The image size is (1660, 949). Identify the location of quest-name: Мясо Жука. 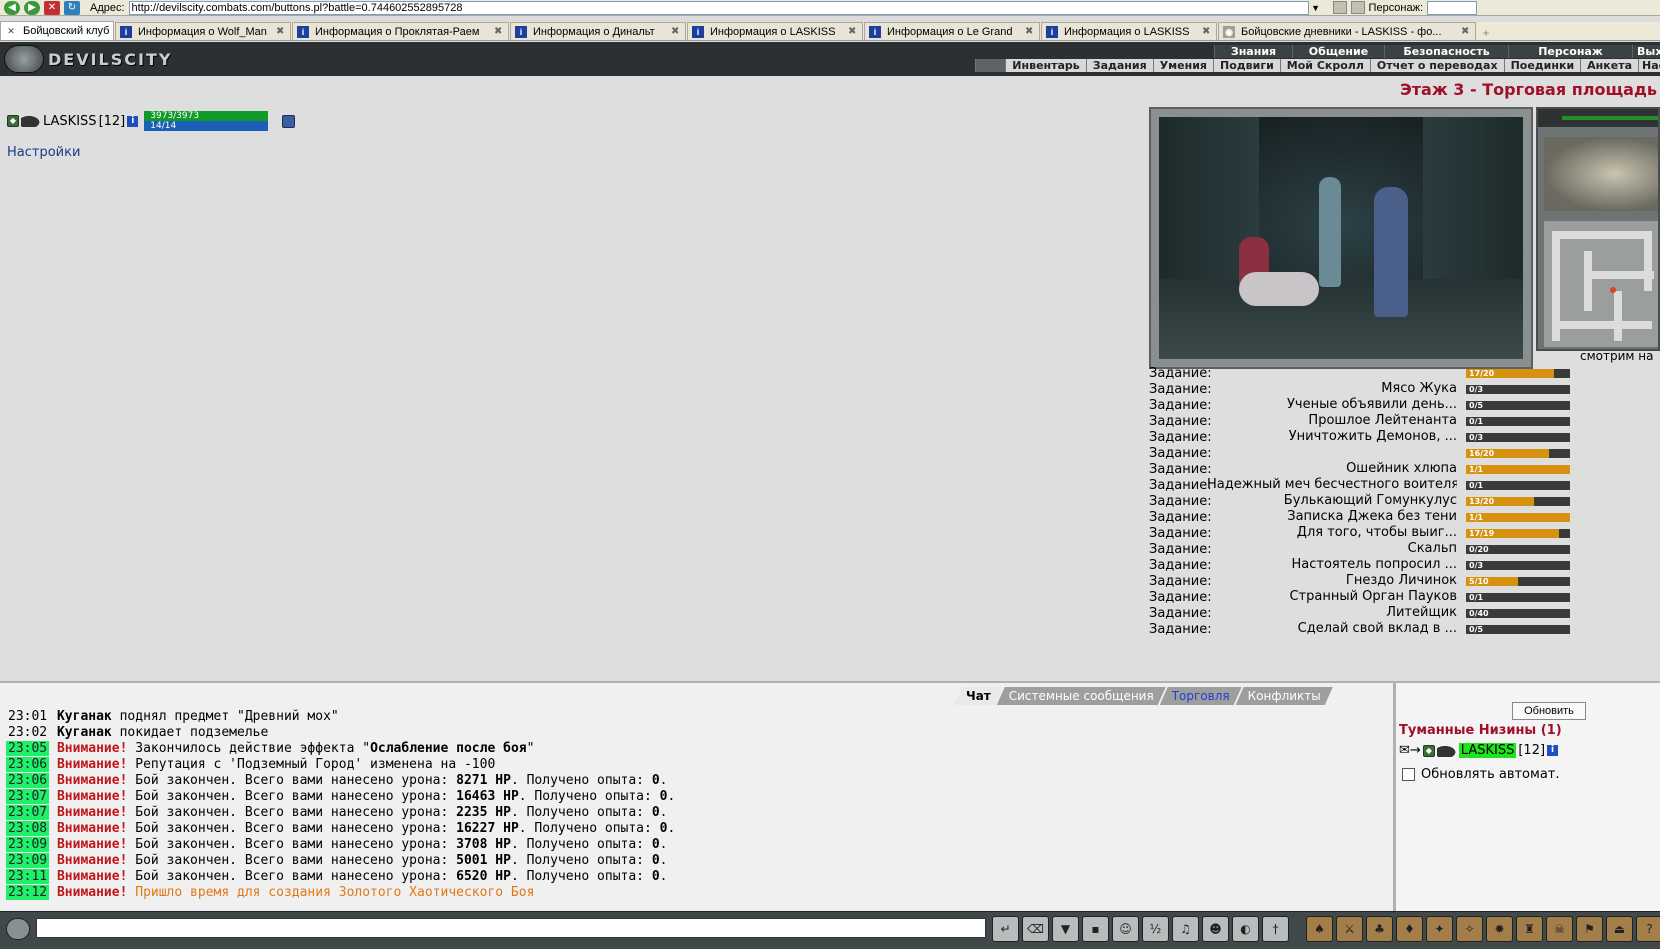
(1419, 389).